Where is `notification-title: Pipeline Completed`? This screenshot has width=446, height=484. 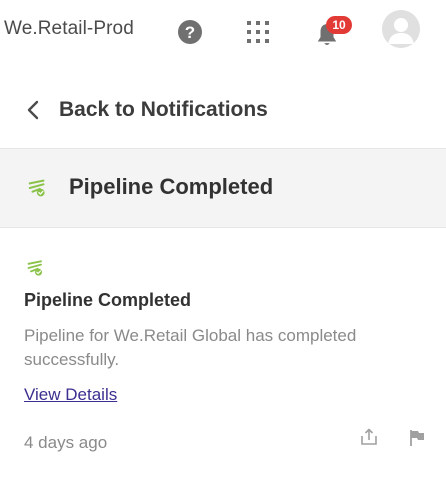 notification-title: Pipeline Completed is located at coordinates (108, 300).